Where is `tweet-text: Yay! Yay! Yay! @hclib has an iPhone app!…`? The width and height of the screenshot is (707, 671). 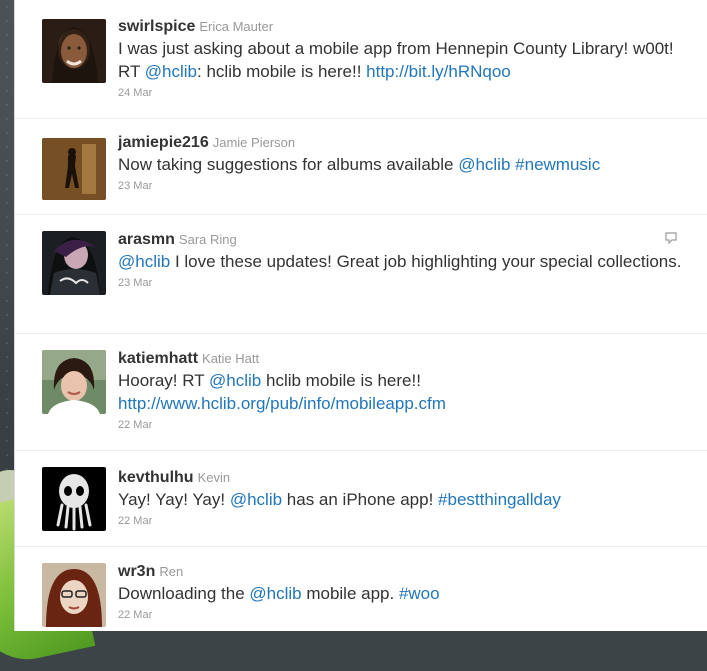 tweet-text: Yay! Yay! Yay! @hclib has an iPhone app!… is located at coordinates (404, 499).